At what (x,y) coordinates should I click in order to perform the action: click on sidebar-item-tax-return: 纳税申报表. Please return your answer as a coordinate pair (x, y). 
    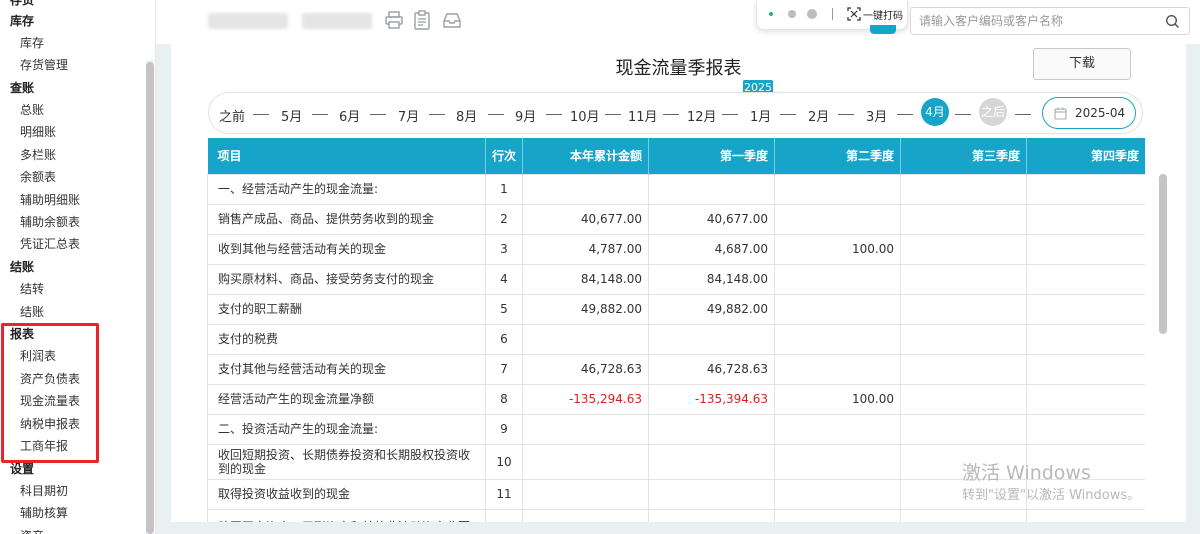
    Looking at the image, I should click on (50, 423).